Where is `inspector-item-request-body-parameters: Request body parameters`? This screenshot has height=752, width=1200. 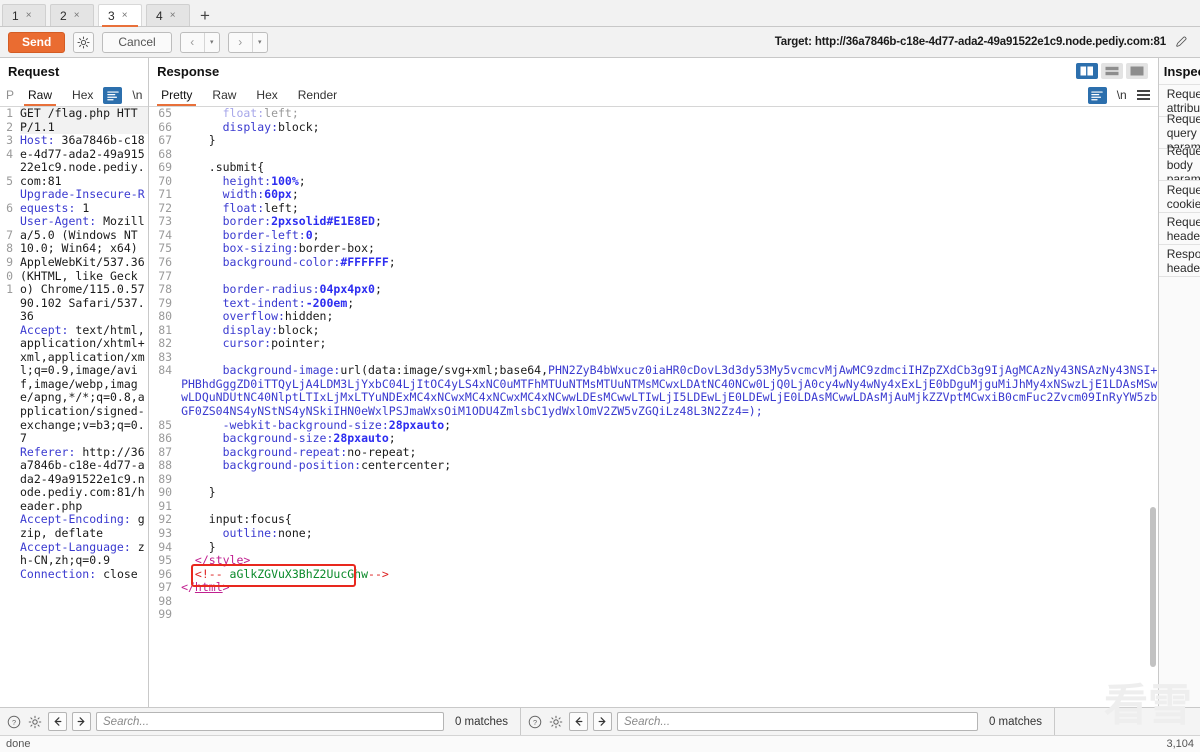 inspector-item-request-body-parameters: Request body parameters is located at coordinates (1179, 165).